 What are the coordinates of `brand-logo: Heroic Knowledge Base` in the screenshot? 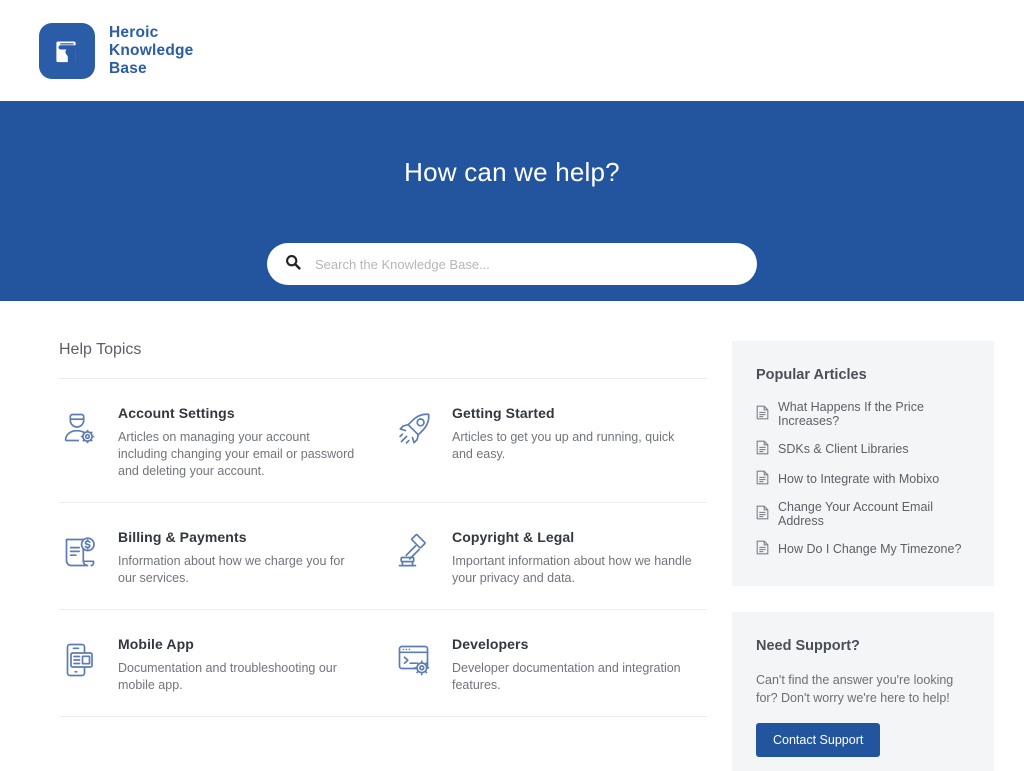 It's located at (116, 50).